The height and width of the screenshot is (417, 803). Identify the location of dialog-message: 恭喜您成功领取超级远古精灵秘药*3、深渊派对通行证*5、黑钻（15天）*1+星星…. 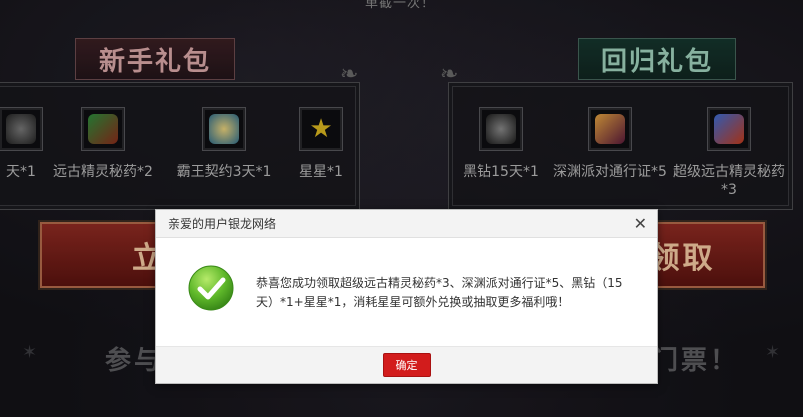
(439, 292).